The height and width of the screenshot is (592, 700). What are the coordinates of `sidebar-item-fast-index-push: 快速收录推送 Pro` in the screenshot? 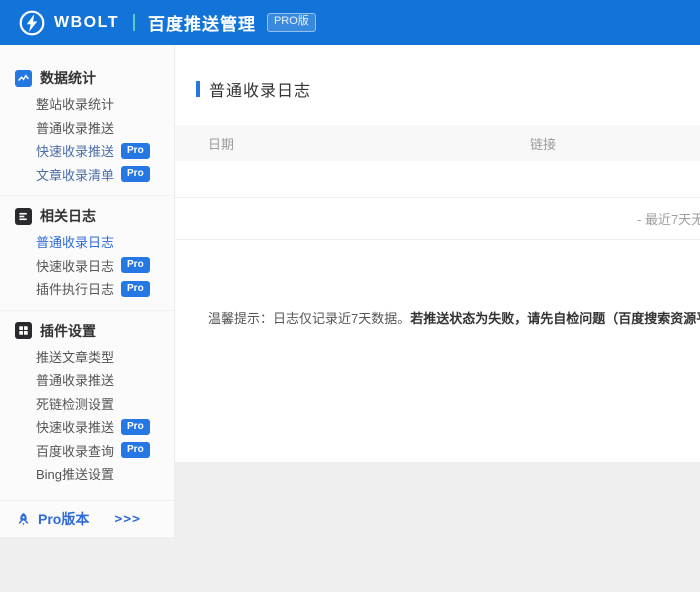 It's located at (87, 151).